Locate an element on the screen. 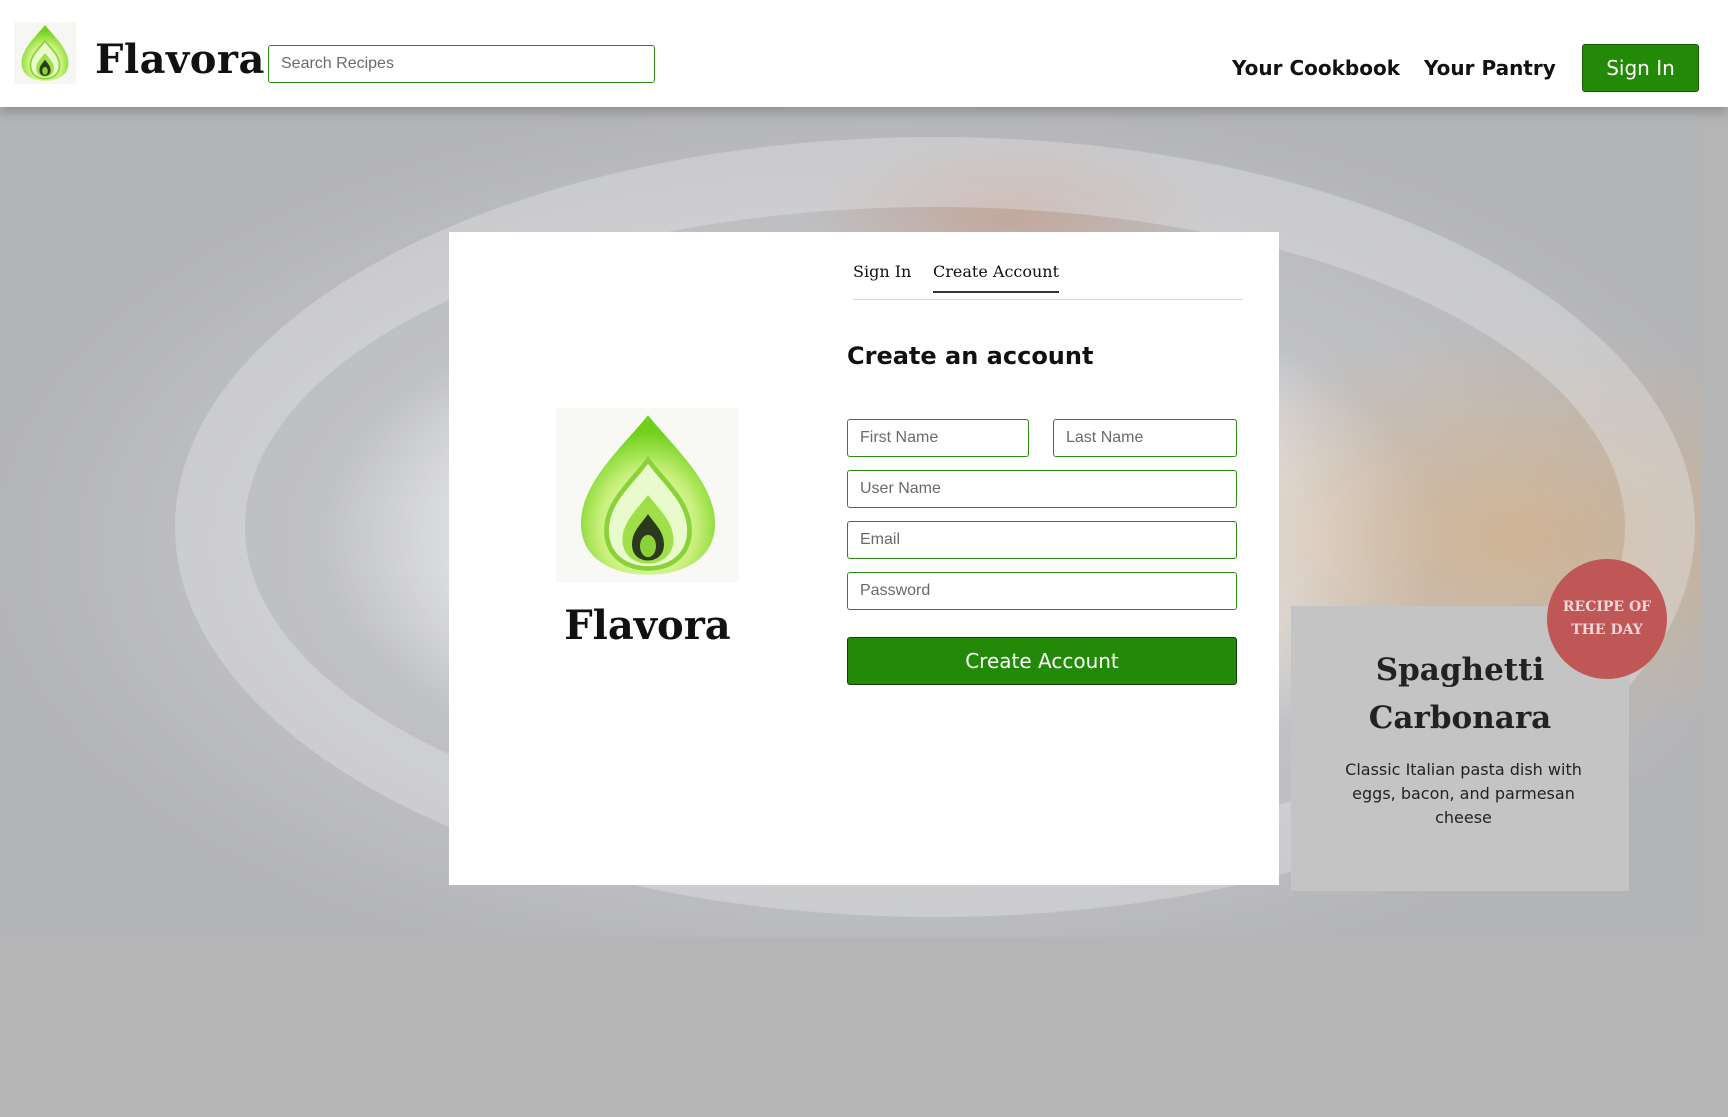 Image resolution: width=1728 pixels, height=1117 pixels. last-name-field is located at coordinates (1145, 438).